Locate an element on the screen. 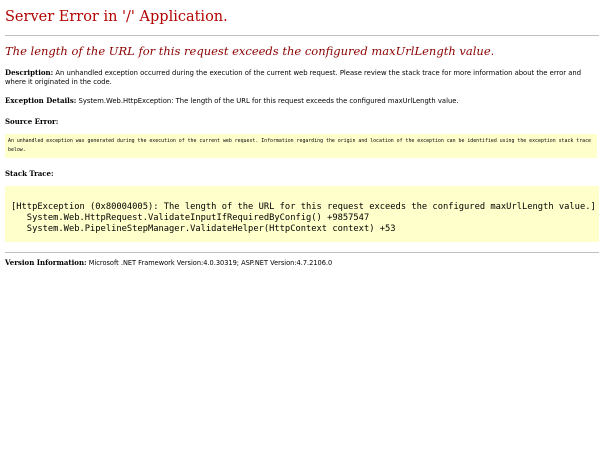 This screenshot has height=450, width=600. source-error-heading: Source Error: is located at coordinates (32, 121).